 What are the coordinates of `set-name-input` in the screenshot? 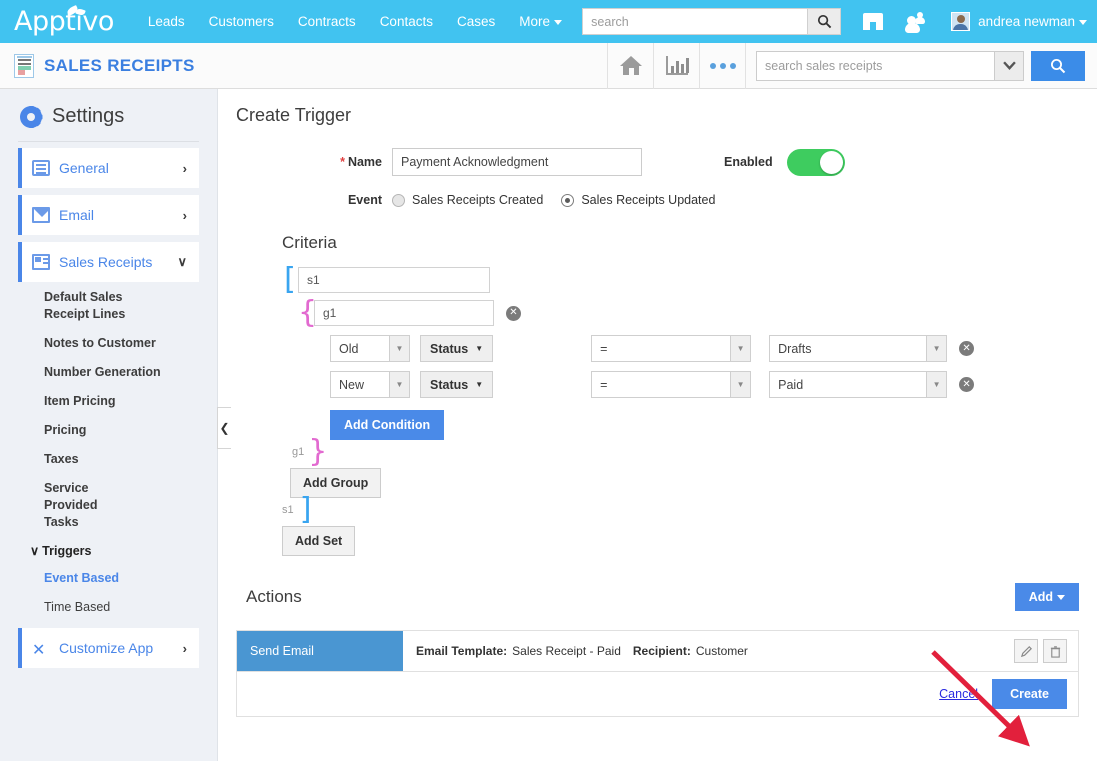 It's located at (394, 280).